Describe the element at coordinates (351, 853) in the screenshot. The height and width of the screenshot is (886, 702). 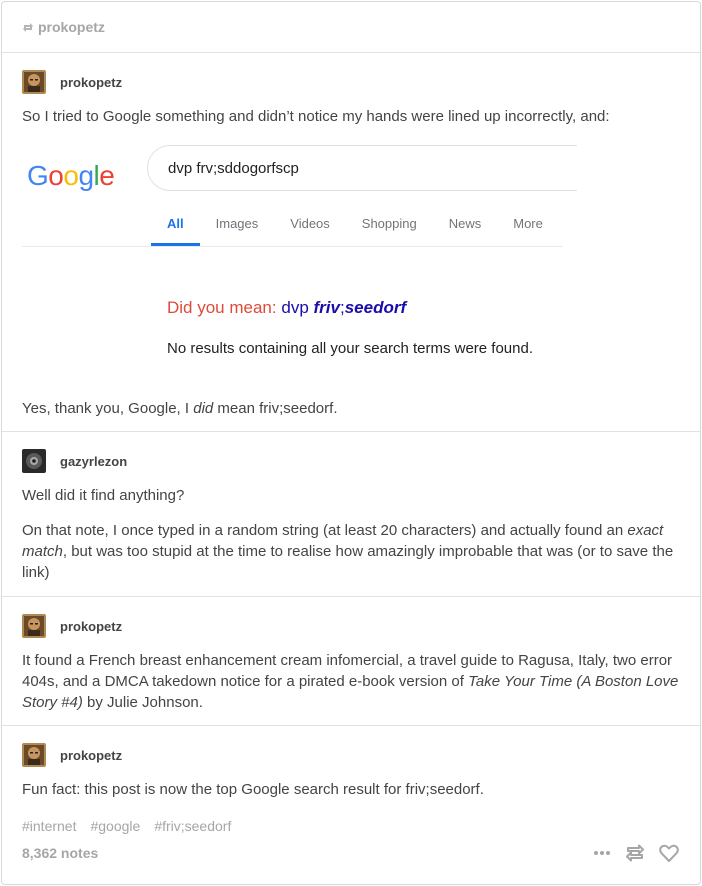
I see `post-footer: 8,362 notes` at that location.